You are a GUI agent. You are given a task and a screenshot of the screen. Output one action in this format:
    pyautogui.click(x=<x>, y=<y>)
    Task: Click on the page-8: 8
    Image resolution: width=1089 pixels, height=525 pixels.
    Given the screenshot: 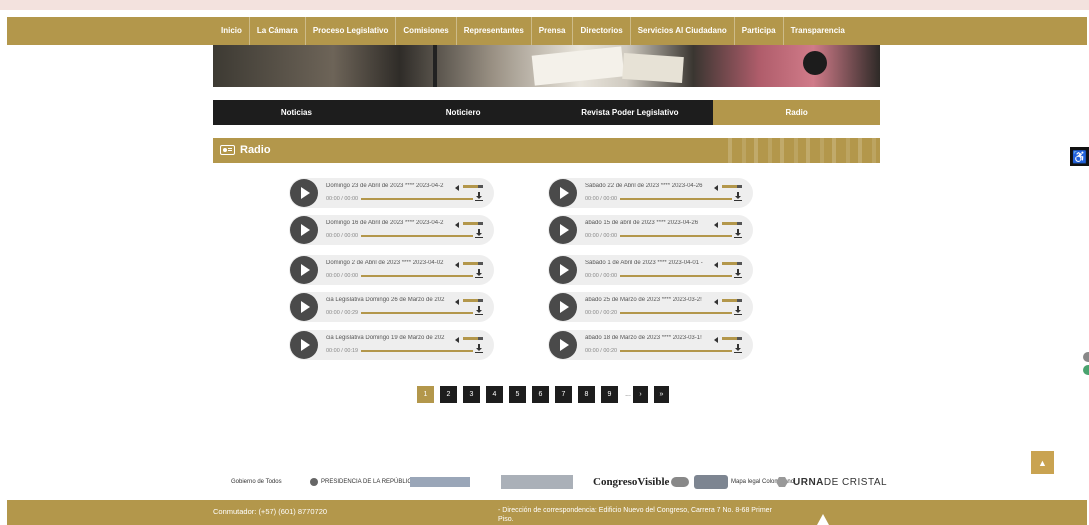 What is the action you would take?
    pyautogui.click(x=586, y=394)
    